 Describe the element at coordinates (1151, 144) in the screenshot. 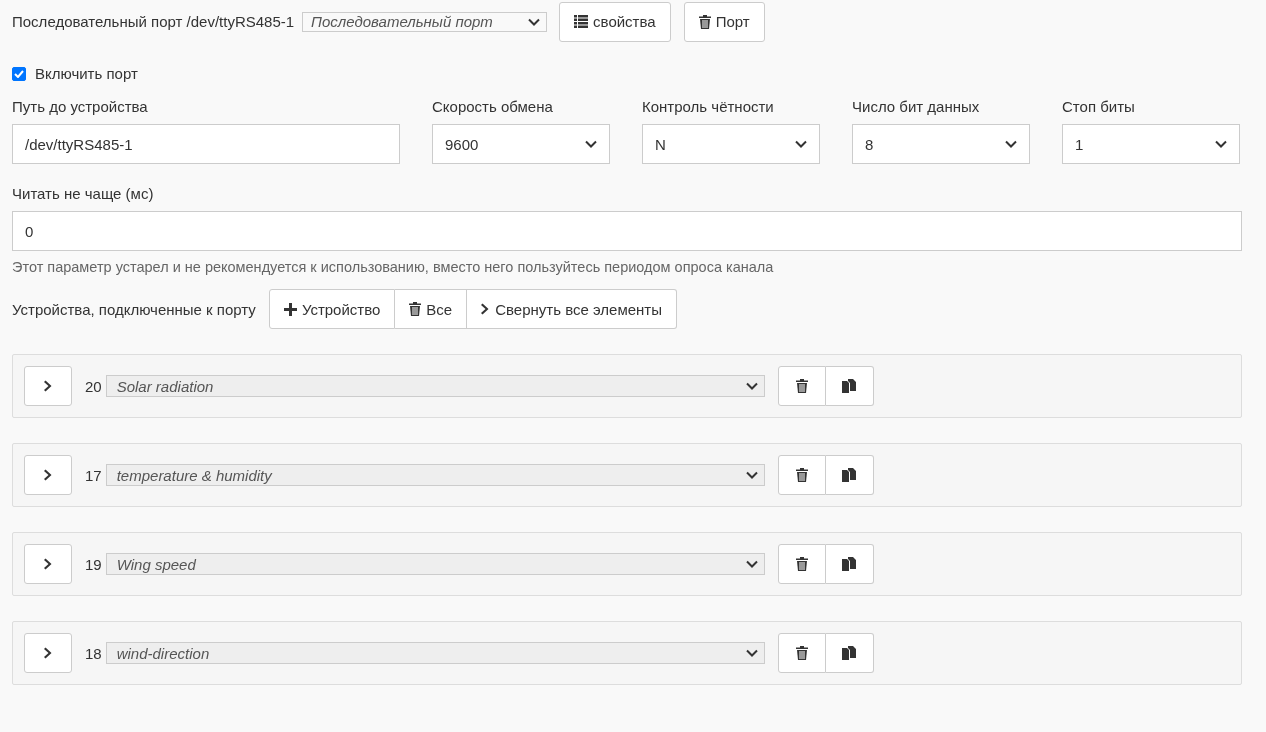

I see `select-field: 1` at that location.